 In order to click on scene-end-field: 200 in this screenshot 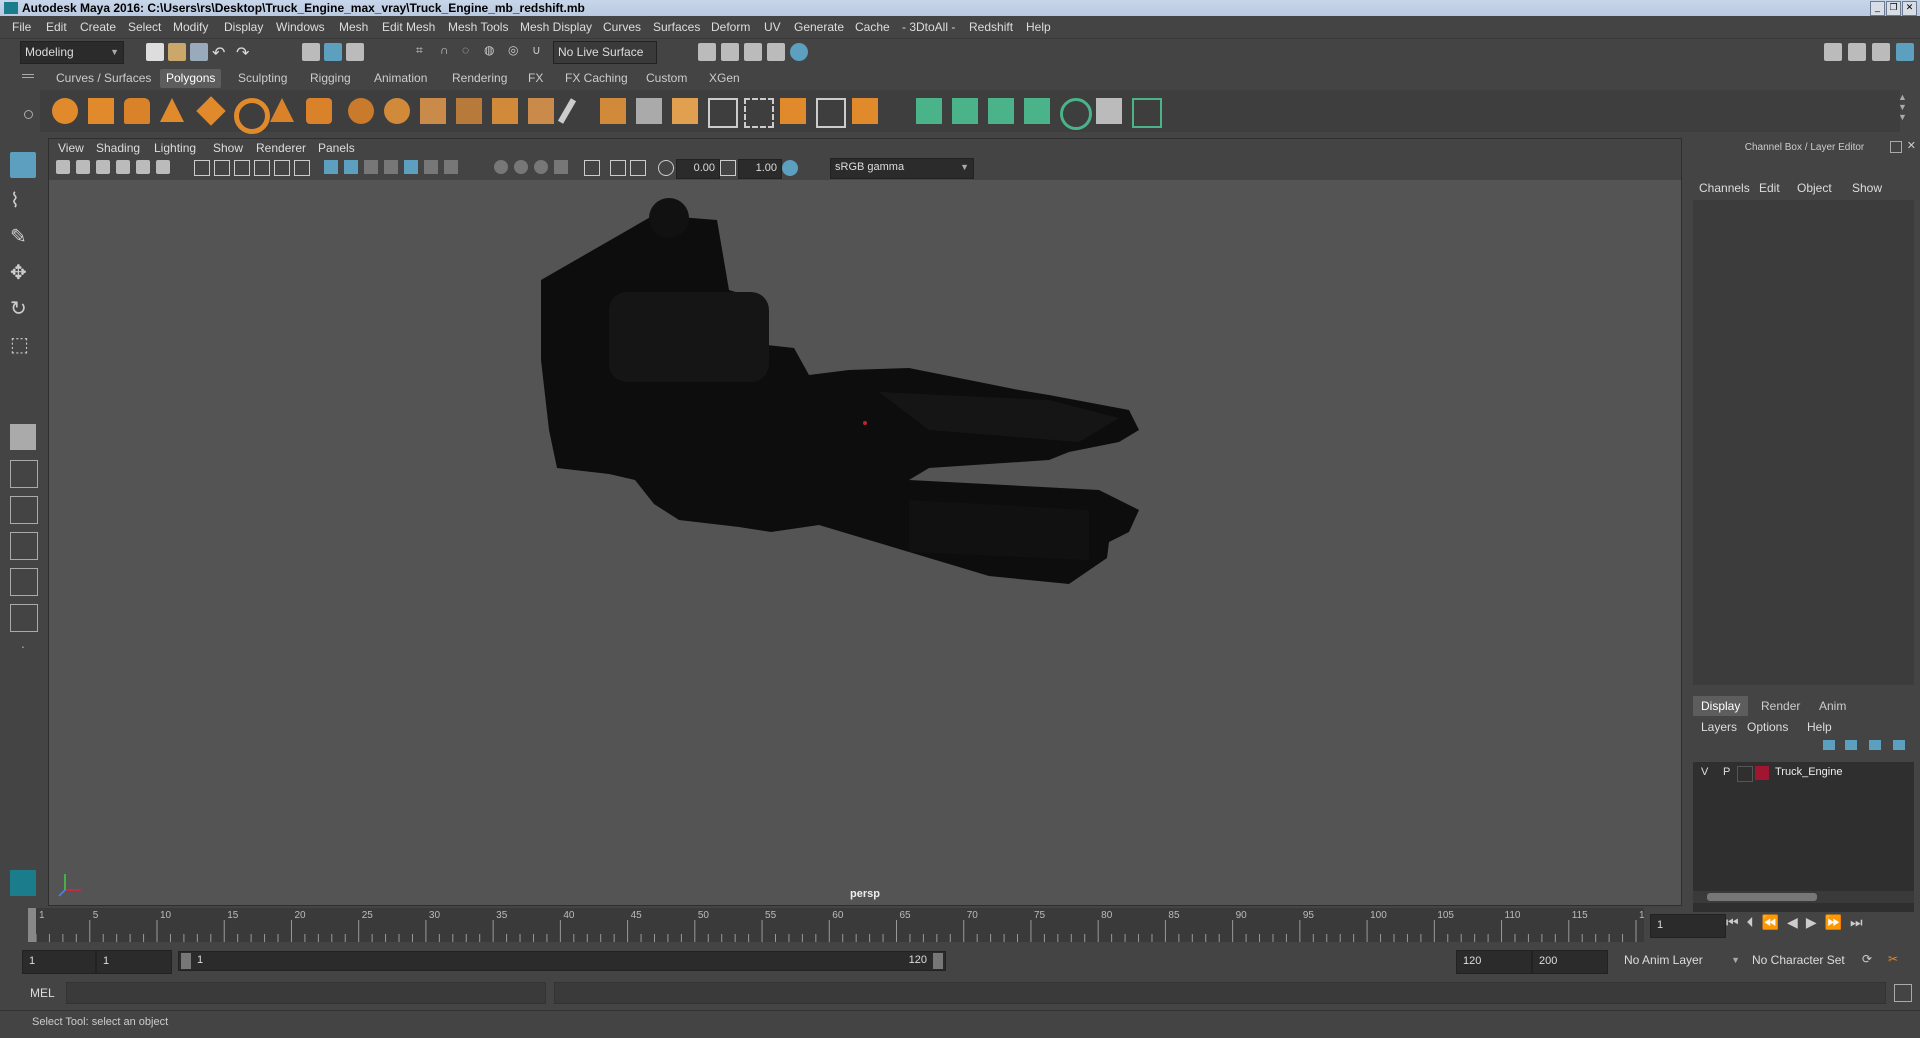, I will do `click(1570, 962)`.